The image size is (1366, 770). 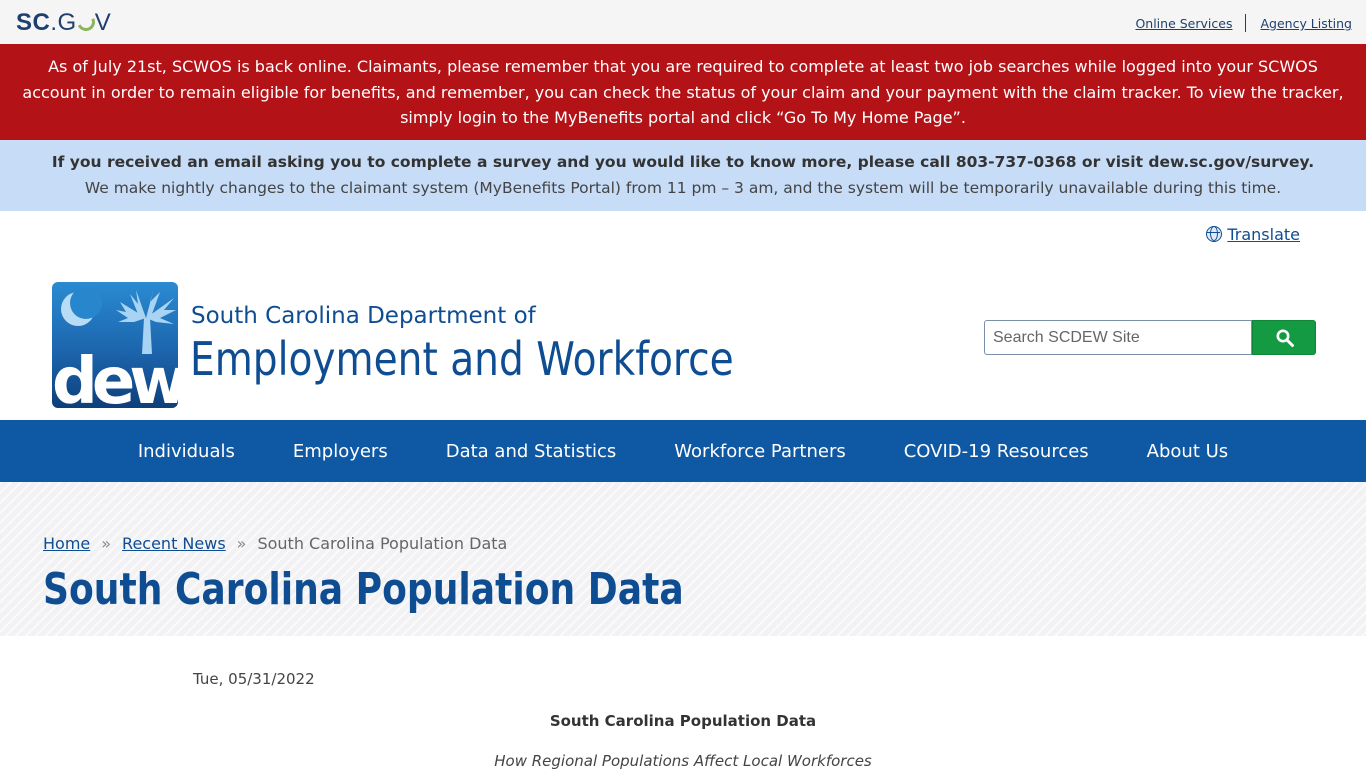 What do you see at coordinates (462, 359) in the screenshot?
I see `dept-name-large: Employment and Workforce` at bounding box center [462, 359].